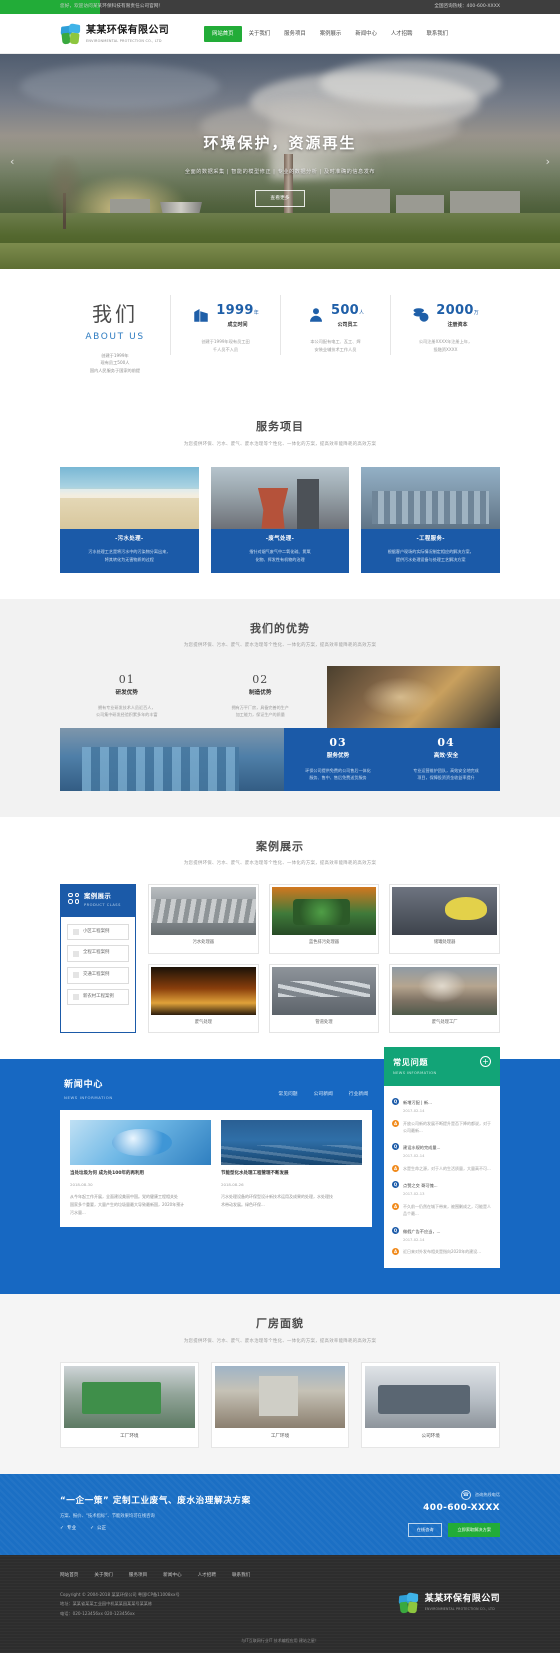  Describe the element at coordinates (431, 1396) in the screenshot. I see `office-handshake-photo` at that location.